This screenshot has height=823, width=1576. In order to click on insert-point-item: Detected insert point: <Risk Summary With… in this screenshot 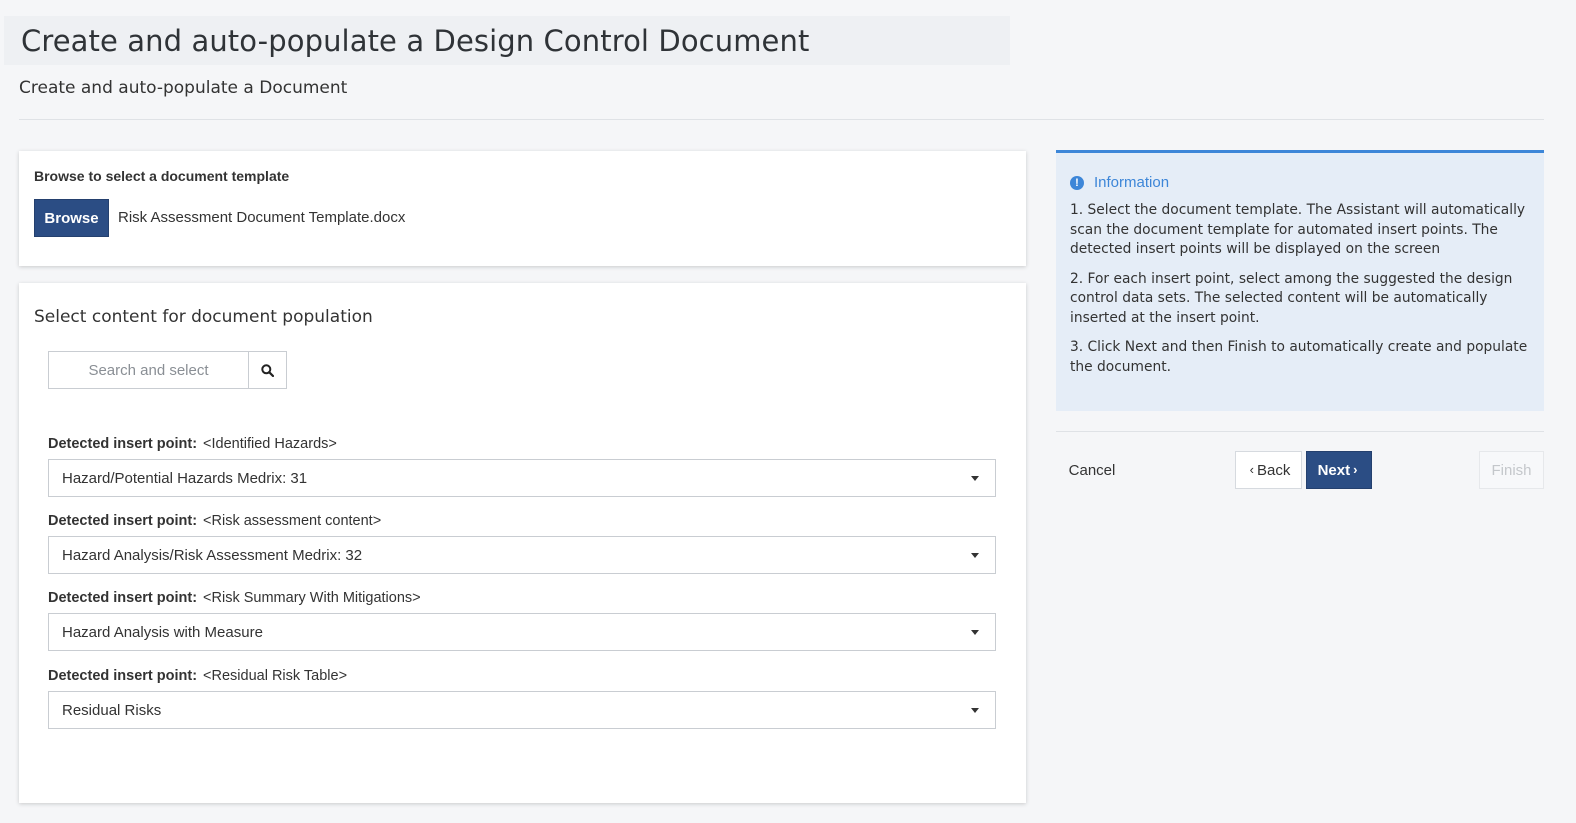, I will do `click(522, 620)`.